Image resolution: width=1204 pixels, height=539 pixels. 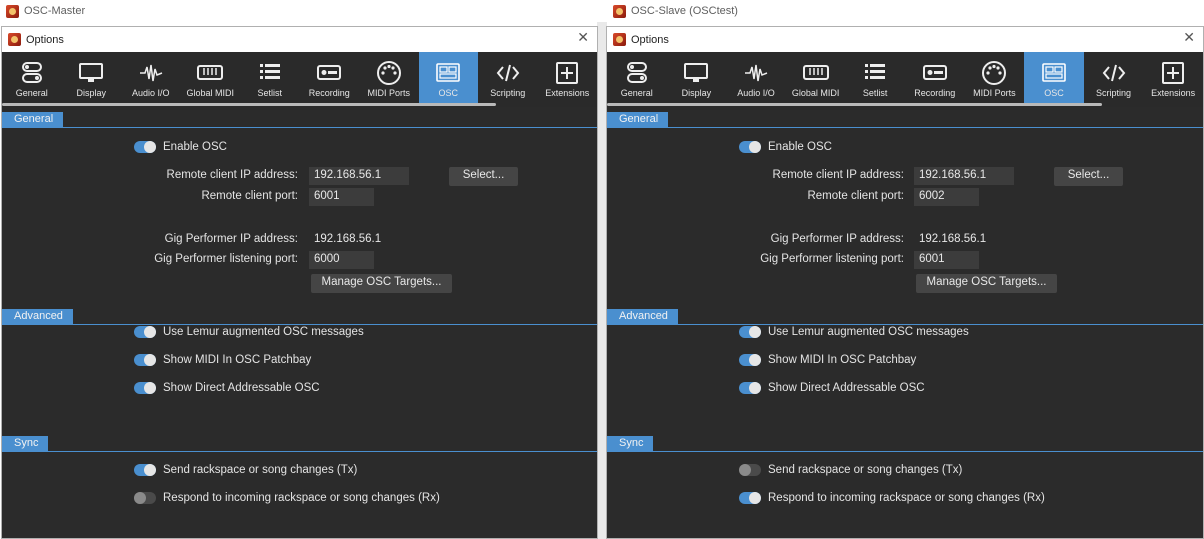 What do you see at coordinates (329, 73) in the screenshot?
I see `record-icon` at bounding box center [329, 73].